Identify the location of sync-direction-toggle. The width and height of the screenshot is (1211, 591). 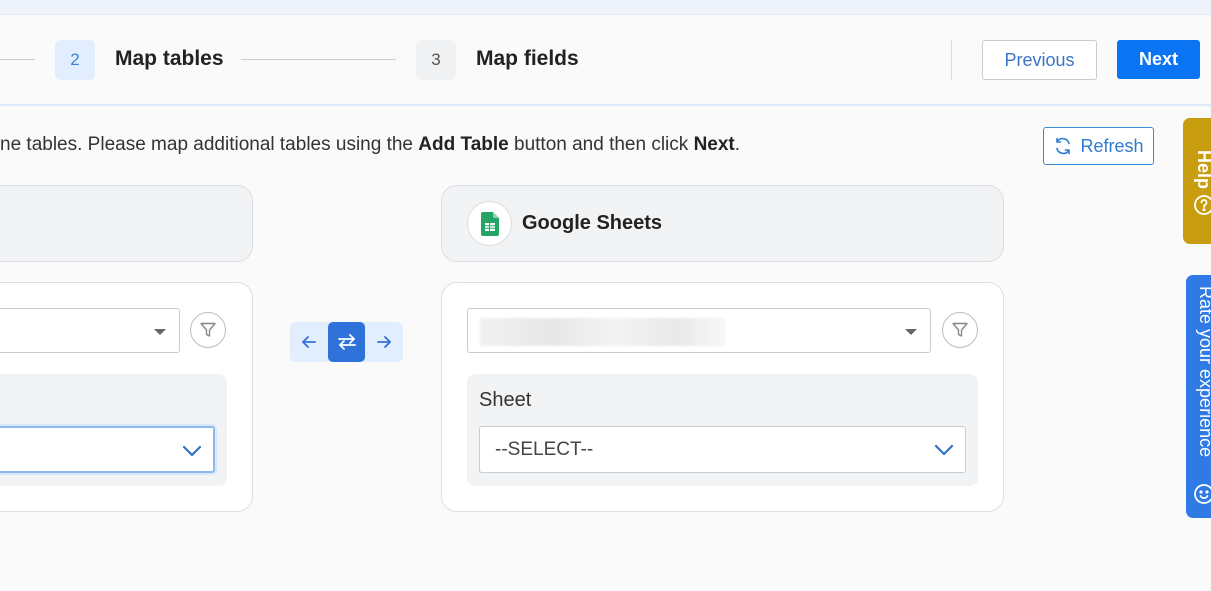
(346, 342).